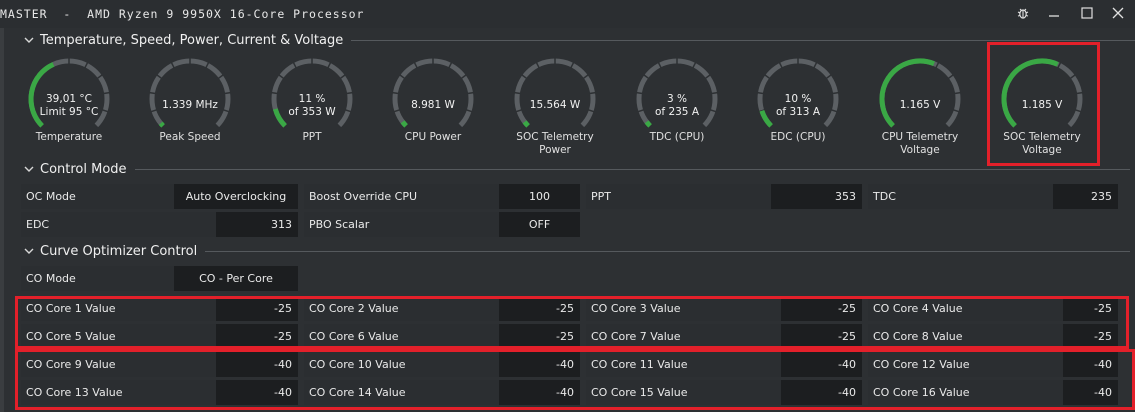 The height and width of the screenshot is (412, 1135). I want to click on co-core-field: CO Core 4 Value -25, so click(993, 308).